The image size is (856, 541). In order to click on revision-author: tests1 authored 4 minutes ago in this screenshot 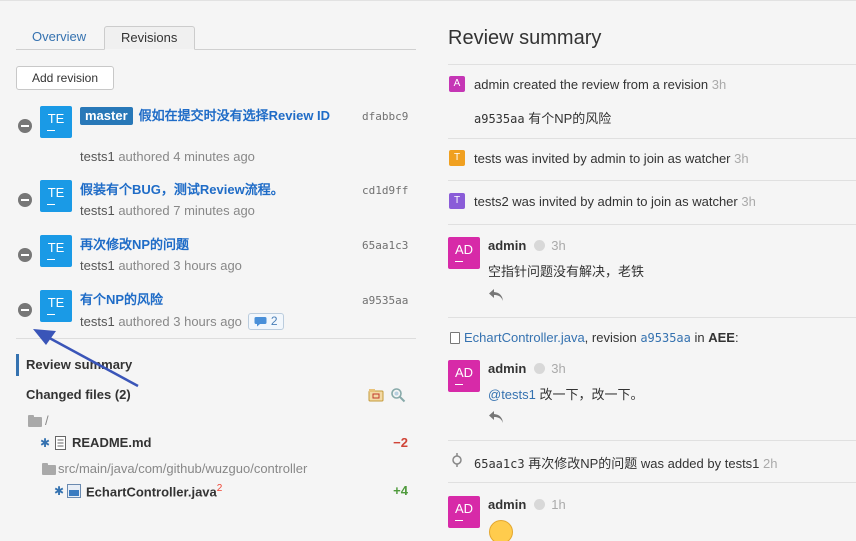, I will do `click(167, 156)`.